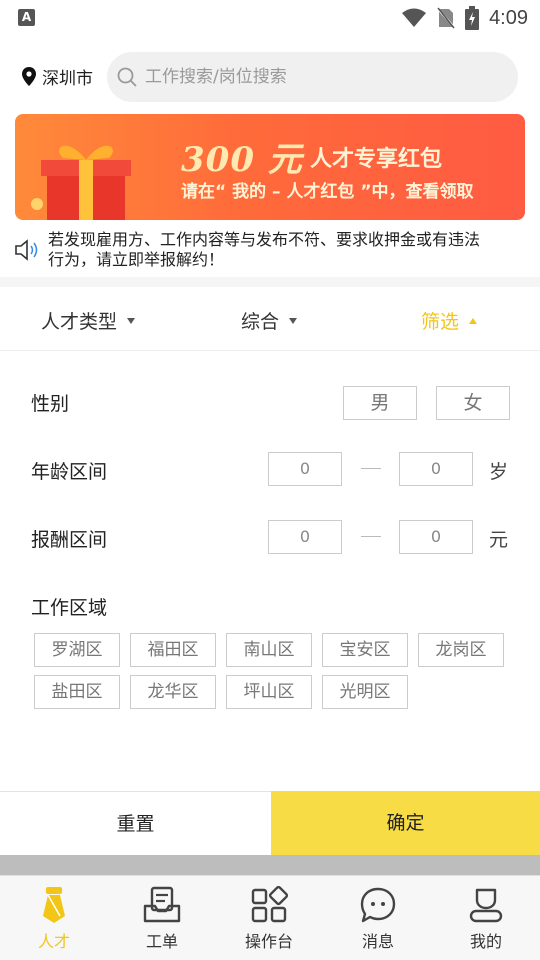 The image size is (540, 960). Describe the element at coordinates (508, 17) in the screenshot. I see `clock: 4:09` at that location.